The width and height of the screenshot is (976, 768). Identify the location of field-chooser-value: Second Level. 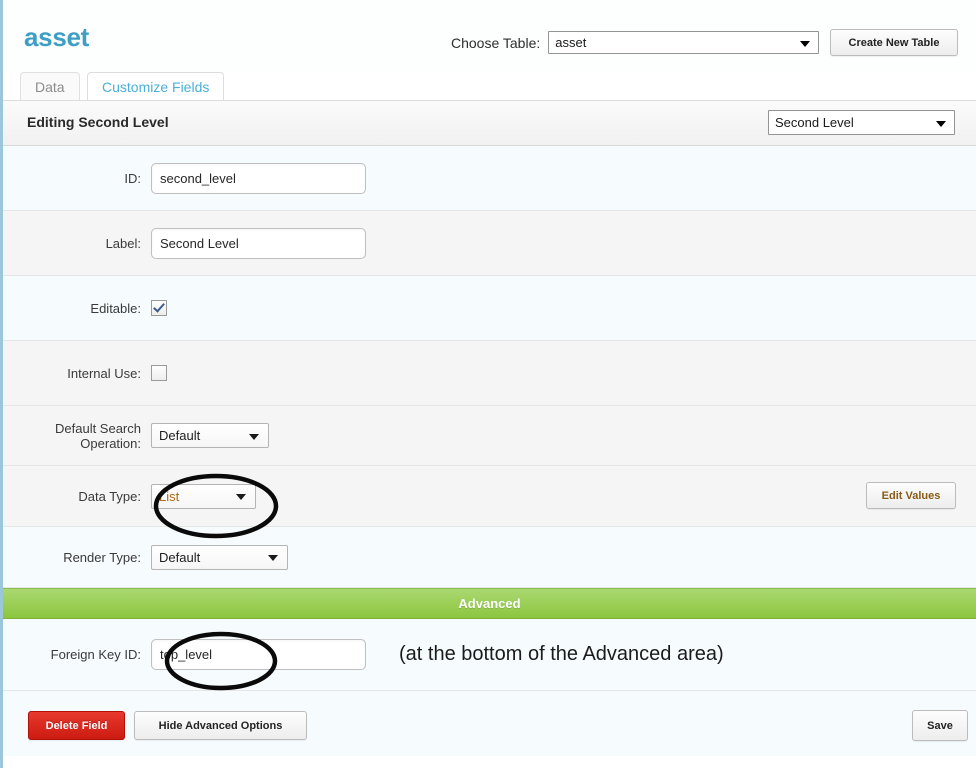
(814, 122).